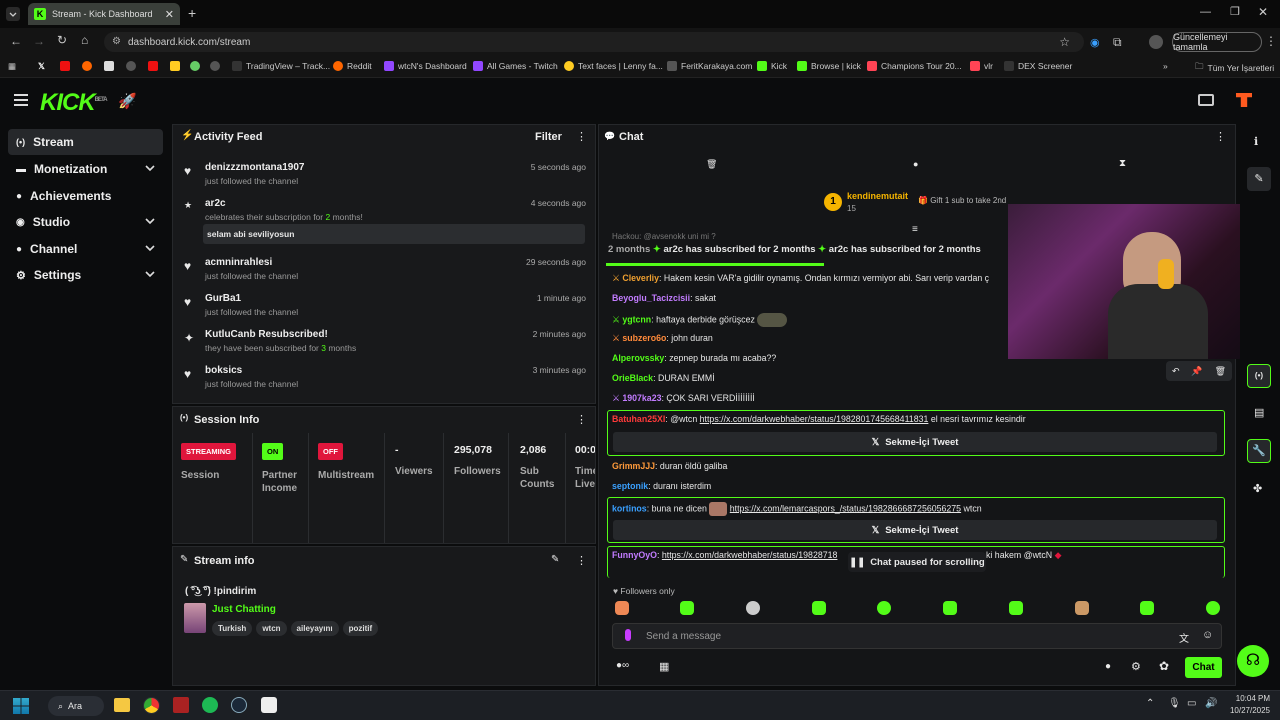  Describe the element at coordinates (1108, 666) in the screenshot. I see `chat-settings-bubble-icon: ●` at that location.